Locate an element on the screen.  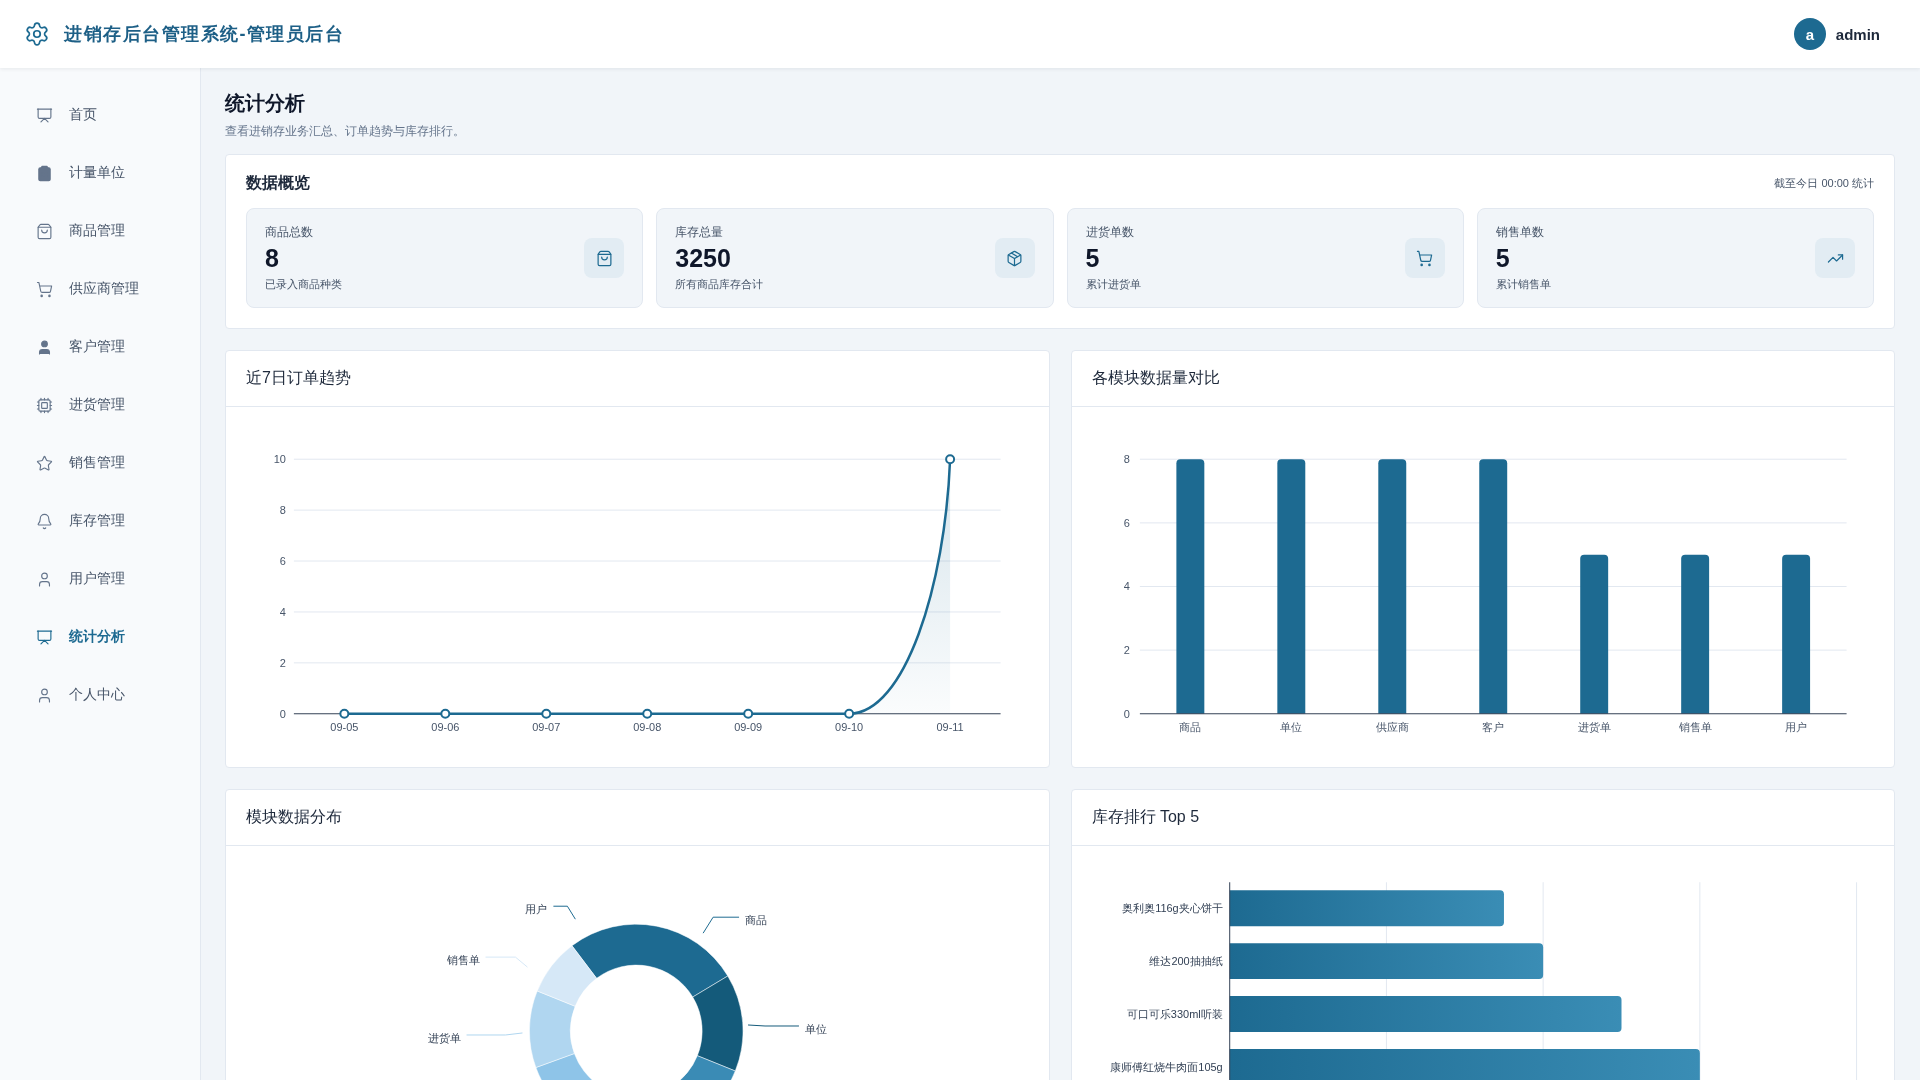
stat-caption: 累计销售单 is located at coordinates (1523, 284).